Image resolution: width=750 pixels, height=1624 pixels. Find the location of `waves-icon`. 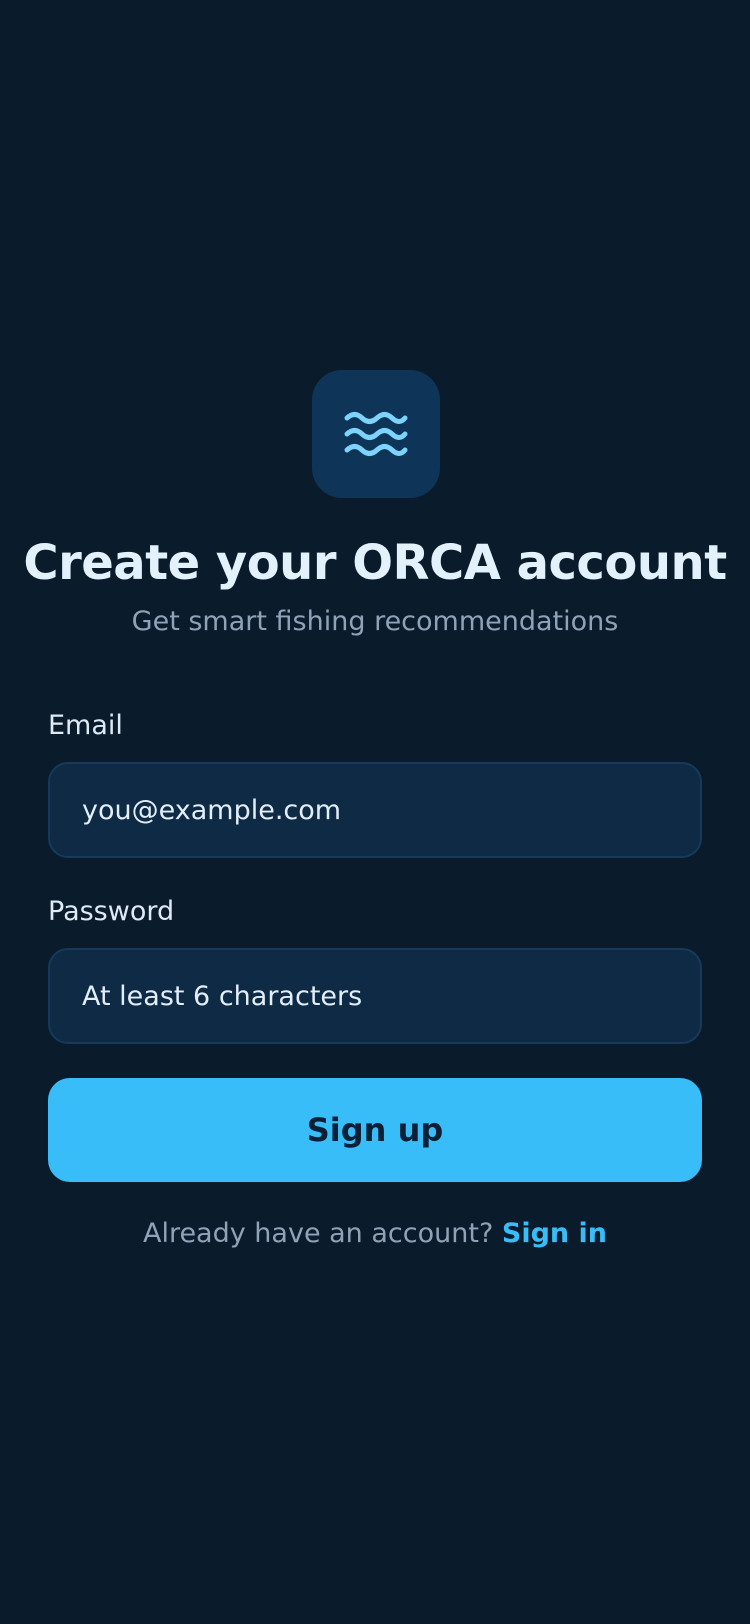

waves-icon is located at coordinates (376, 434).